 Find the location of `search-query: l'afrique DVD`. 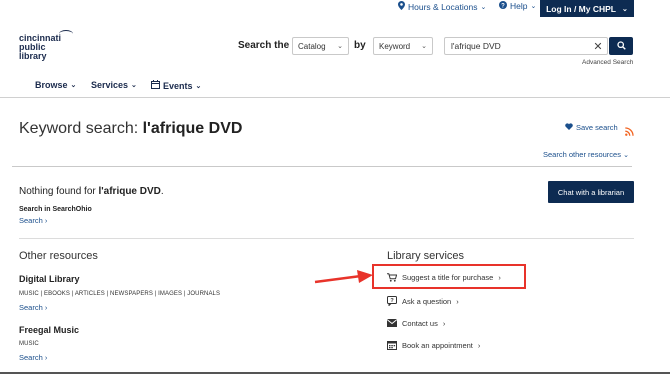

search-query: l'afrique DVD is located at coordinates (476, 46).